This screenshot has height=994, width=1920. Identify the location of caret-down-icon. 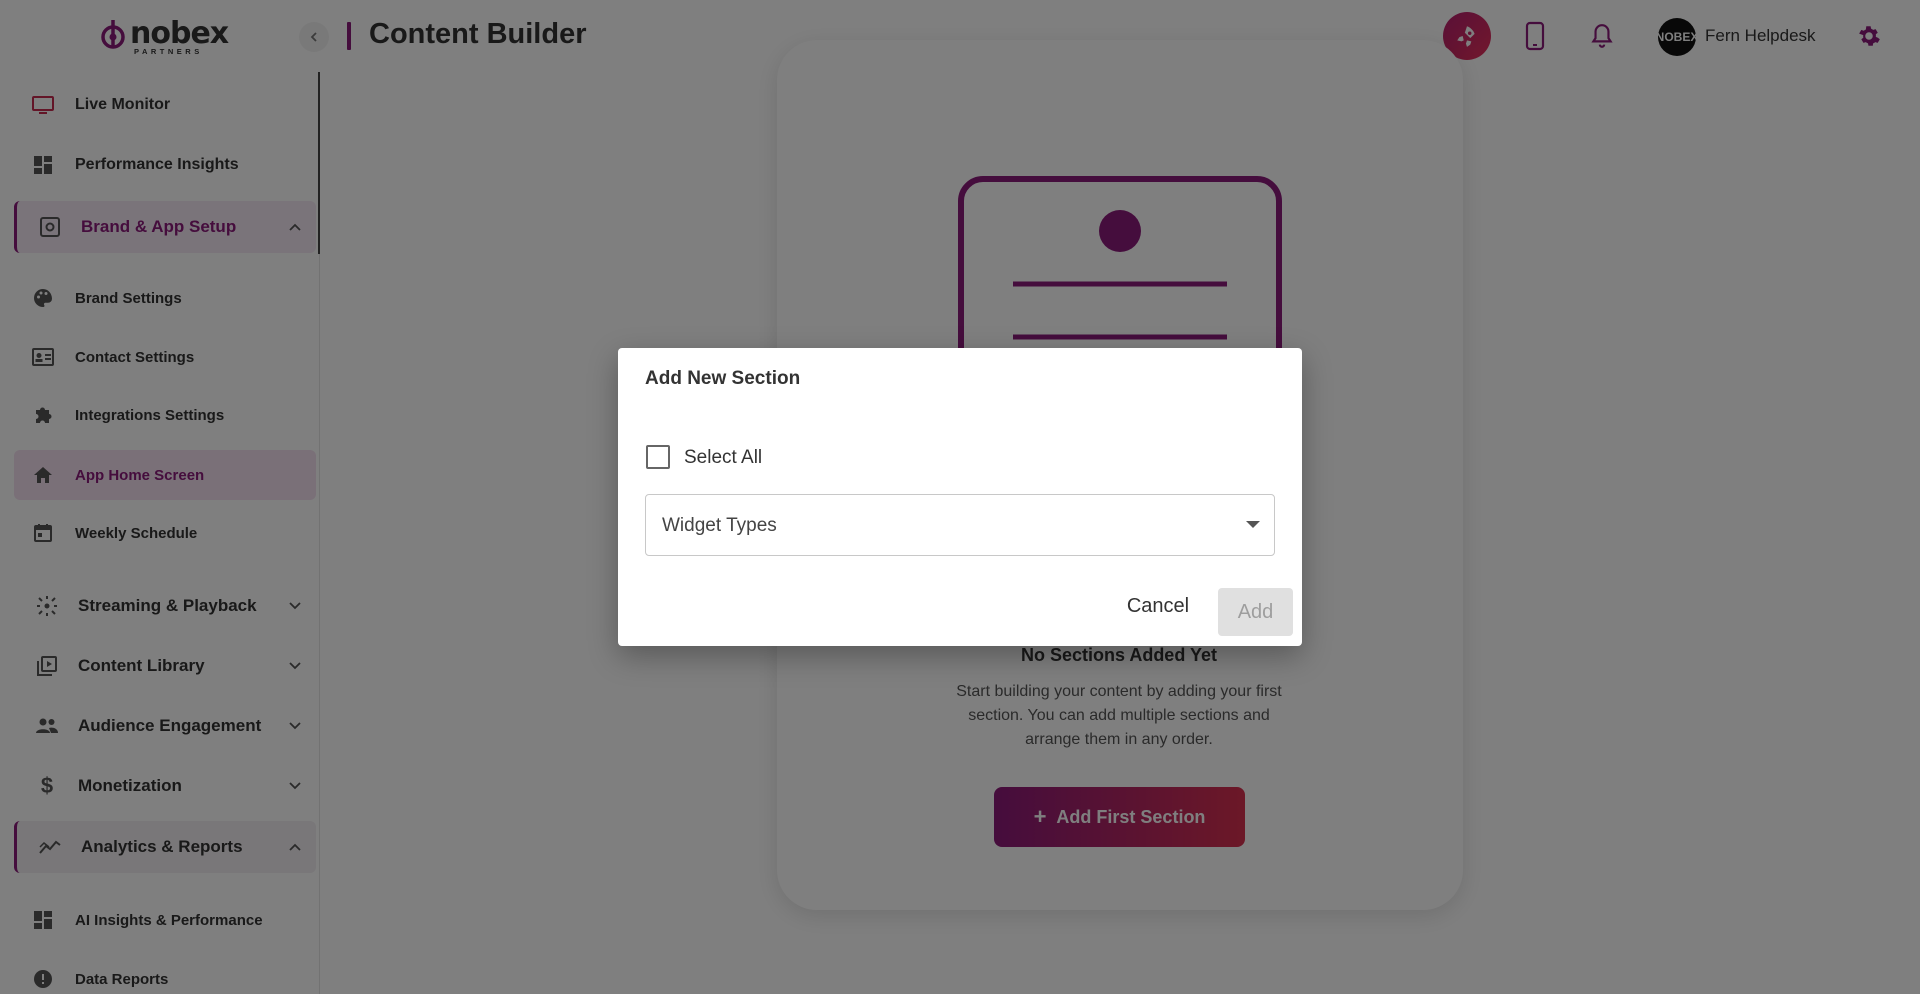
(1253, 524).